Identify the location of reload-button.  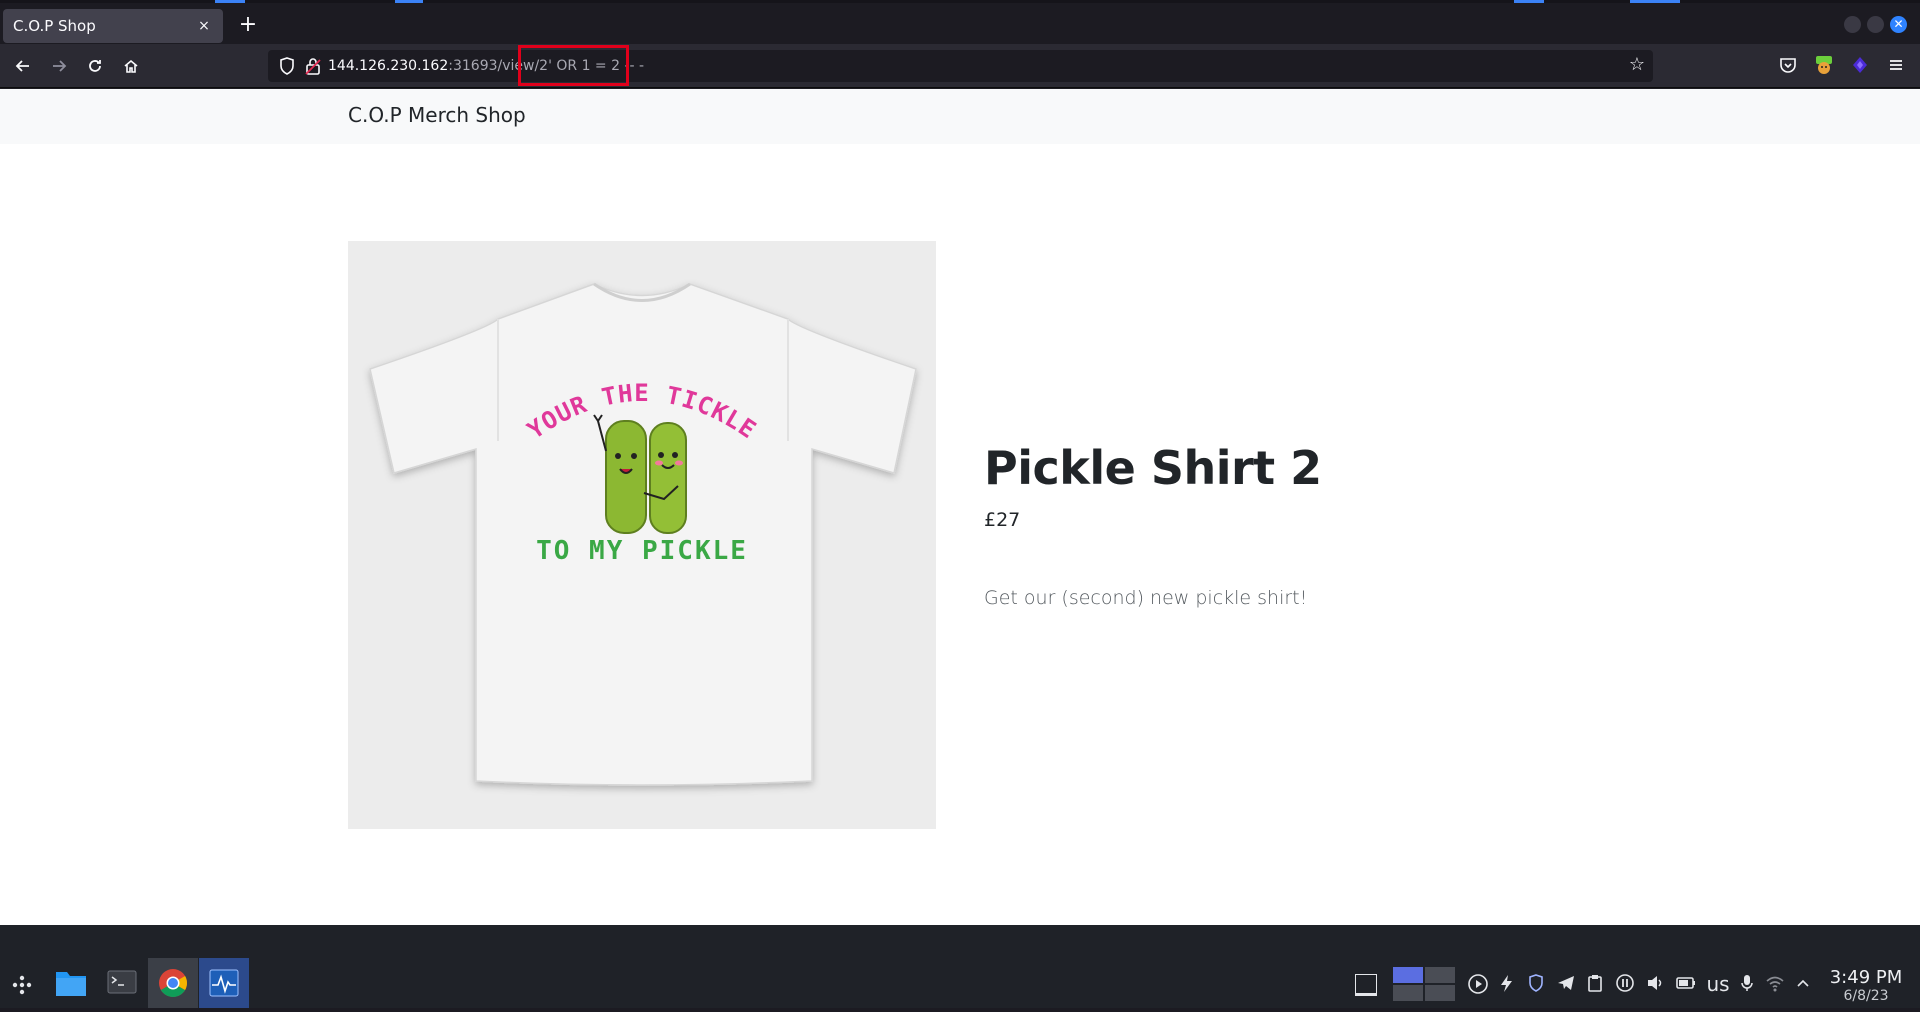
(95, 66).